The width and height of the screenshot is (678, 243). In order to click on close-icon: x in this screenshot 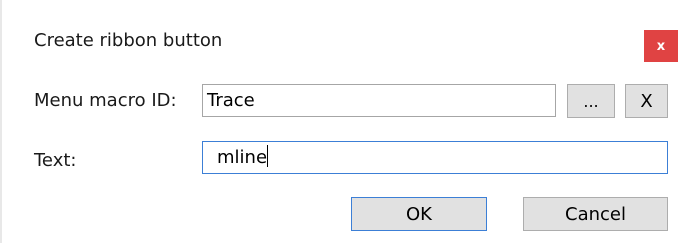, I will do `click(661, 46)`.